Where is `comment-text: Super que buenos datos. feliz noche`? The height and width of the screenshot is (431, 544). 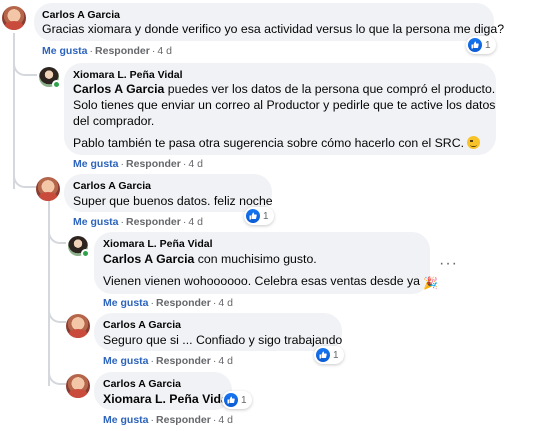 comment-text: Super que buenos datos. feliz noche is located at coordinates (173, 201).